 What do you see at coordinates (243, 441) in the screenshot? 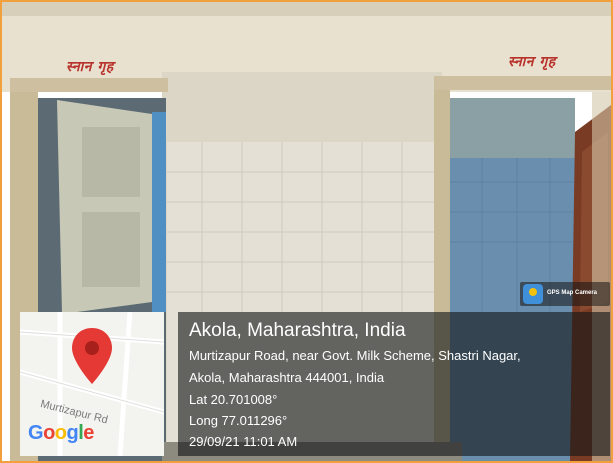
I see `timestamp: 29/09/21 11:01 AM` at bounding box center [243, 441].